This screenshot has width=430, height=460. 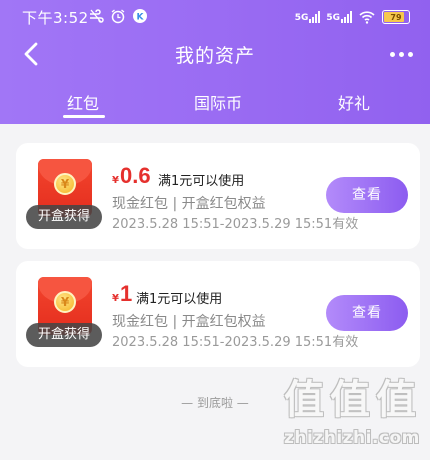 I want to click on watermark: 值 值 值 zhizhizhi.com, so click(x=354, y=418).